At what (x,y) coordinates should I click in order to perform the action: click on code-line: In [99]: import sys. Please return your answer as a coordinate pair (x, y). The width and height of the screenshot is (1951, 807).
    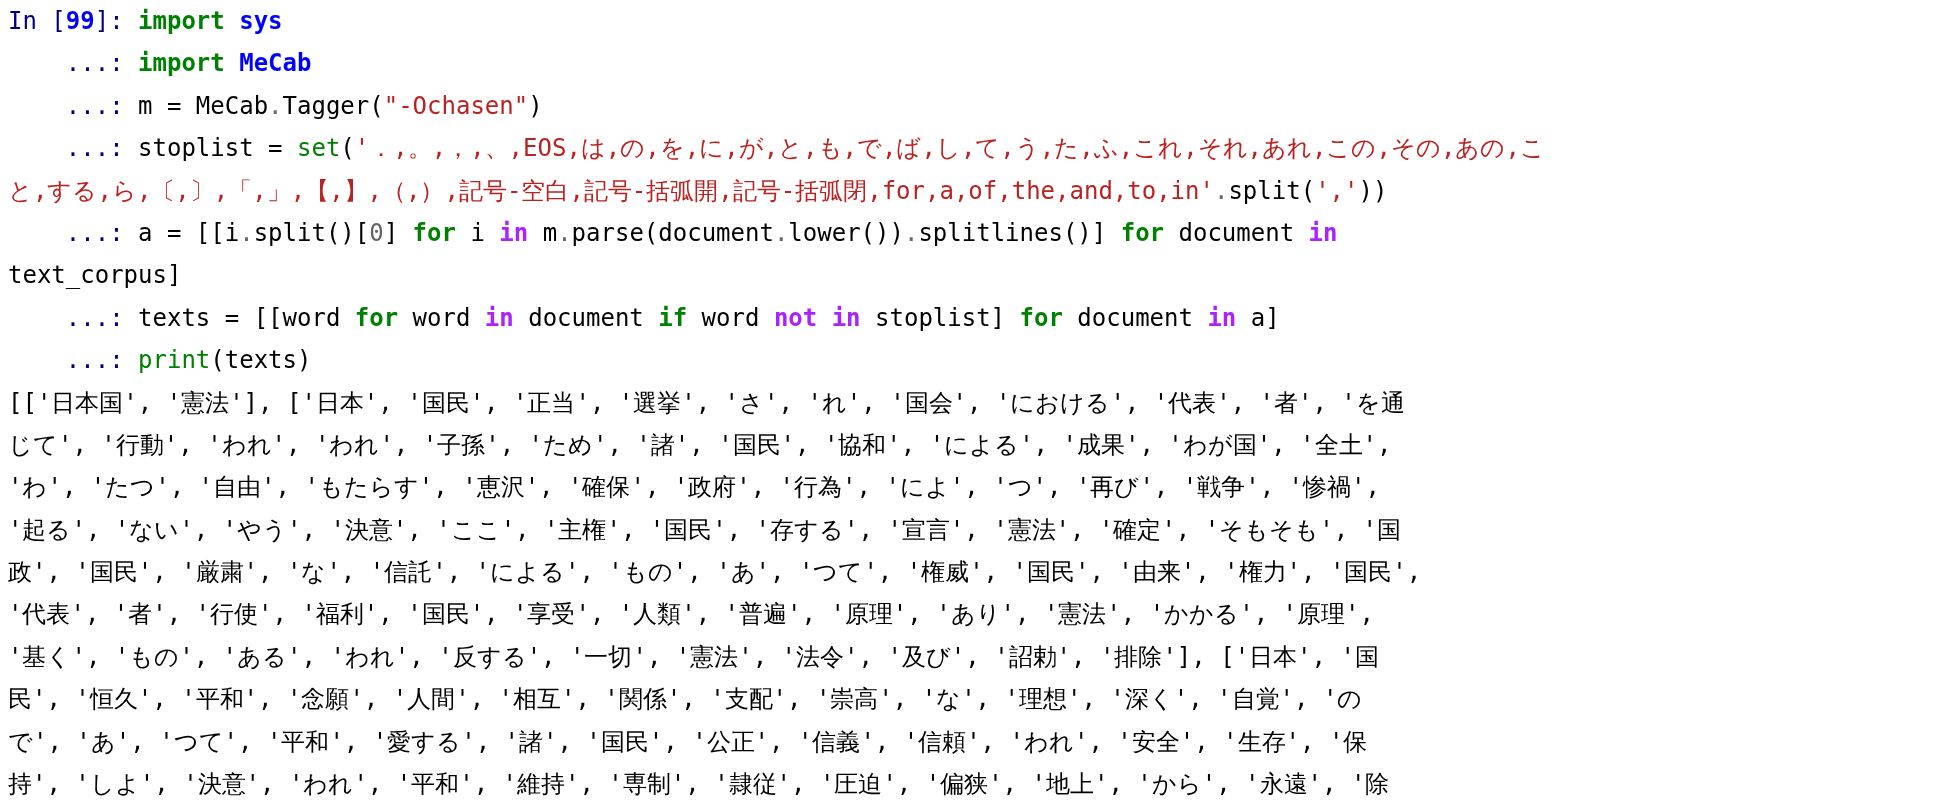
    Looking at the image, I should click on (145, 21).